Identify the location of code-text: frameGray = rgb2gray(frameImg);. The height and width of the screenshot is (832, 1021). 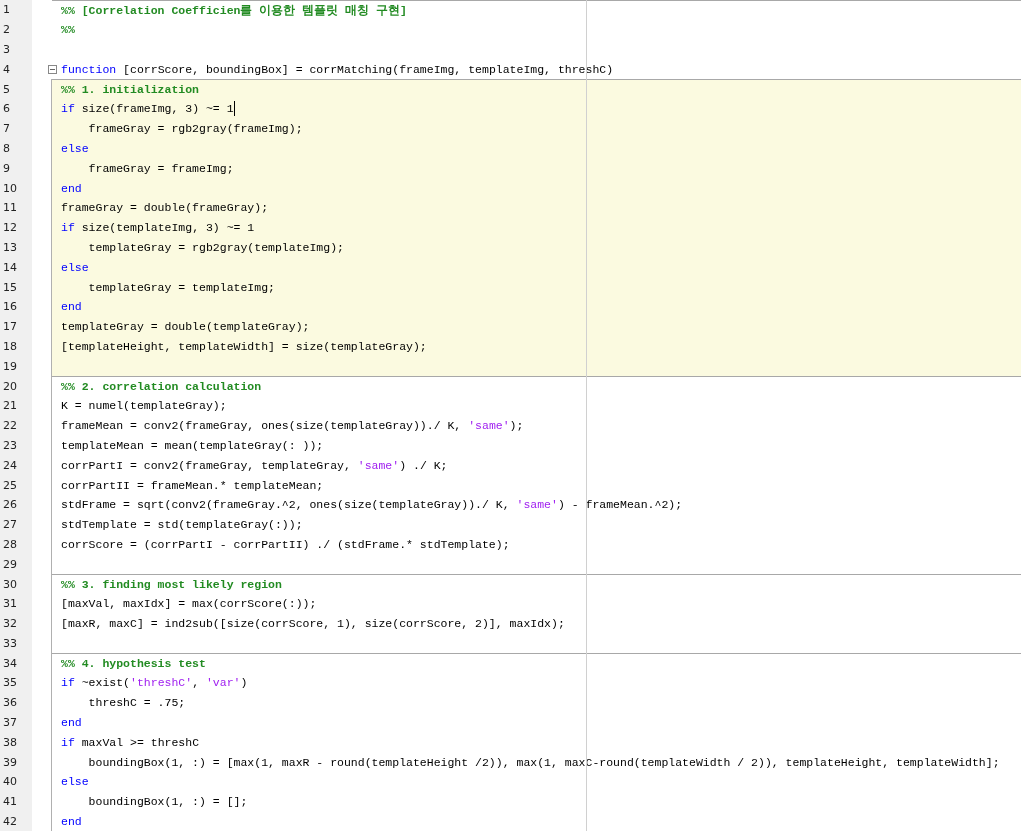
(195, 129).